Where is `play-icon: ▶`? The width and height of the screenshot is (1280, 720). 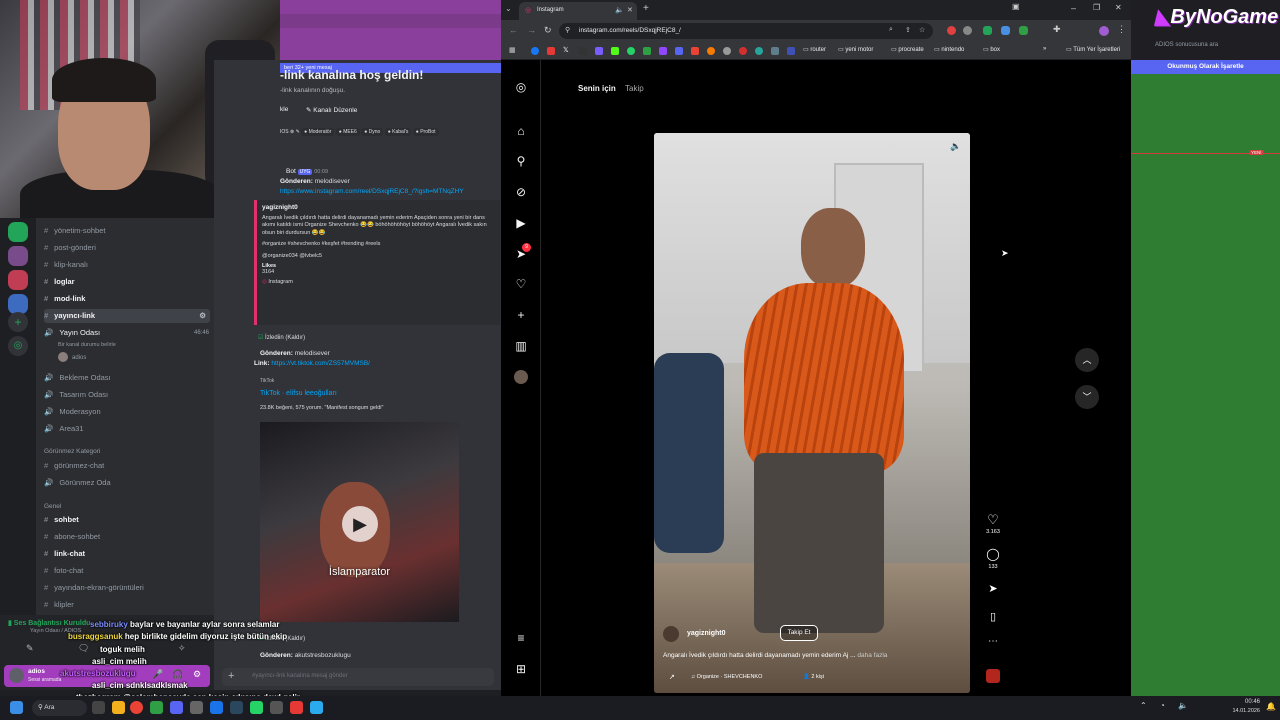
play-icon: ▶ is located at coordinates (360, 524).